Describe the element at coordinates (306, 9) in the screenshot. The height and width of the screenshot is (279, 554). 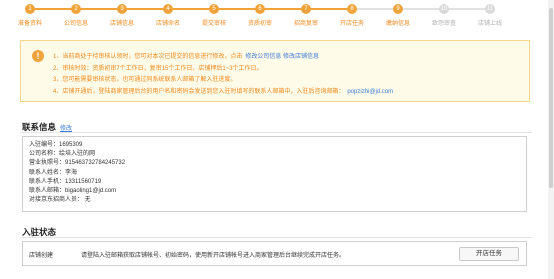
I see `step-number: 7` at that location.